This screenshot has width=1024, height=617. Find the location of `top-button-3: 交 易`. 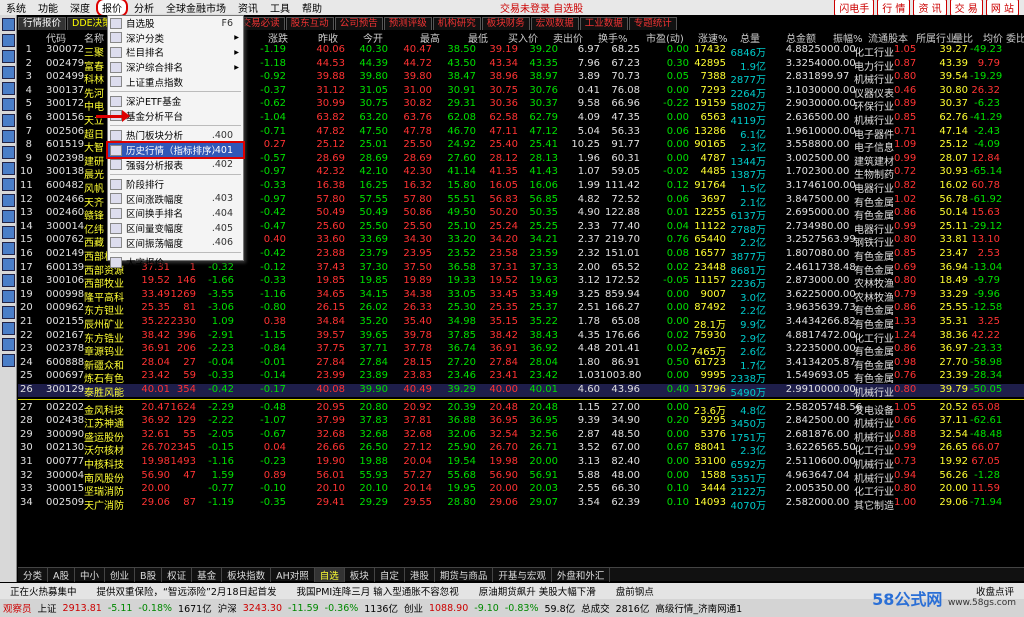

top-button-3: 交 易 is located at coordinates (966, 8).